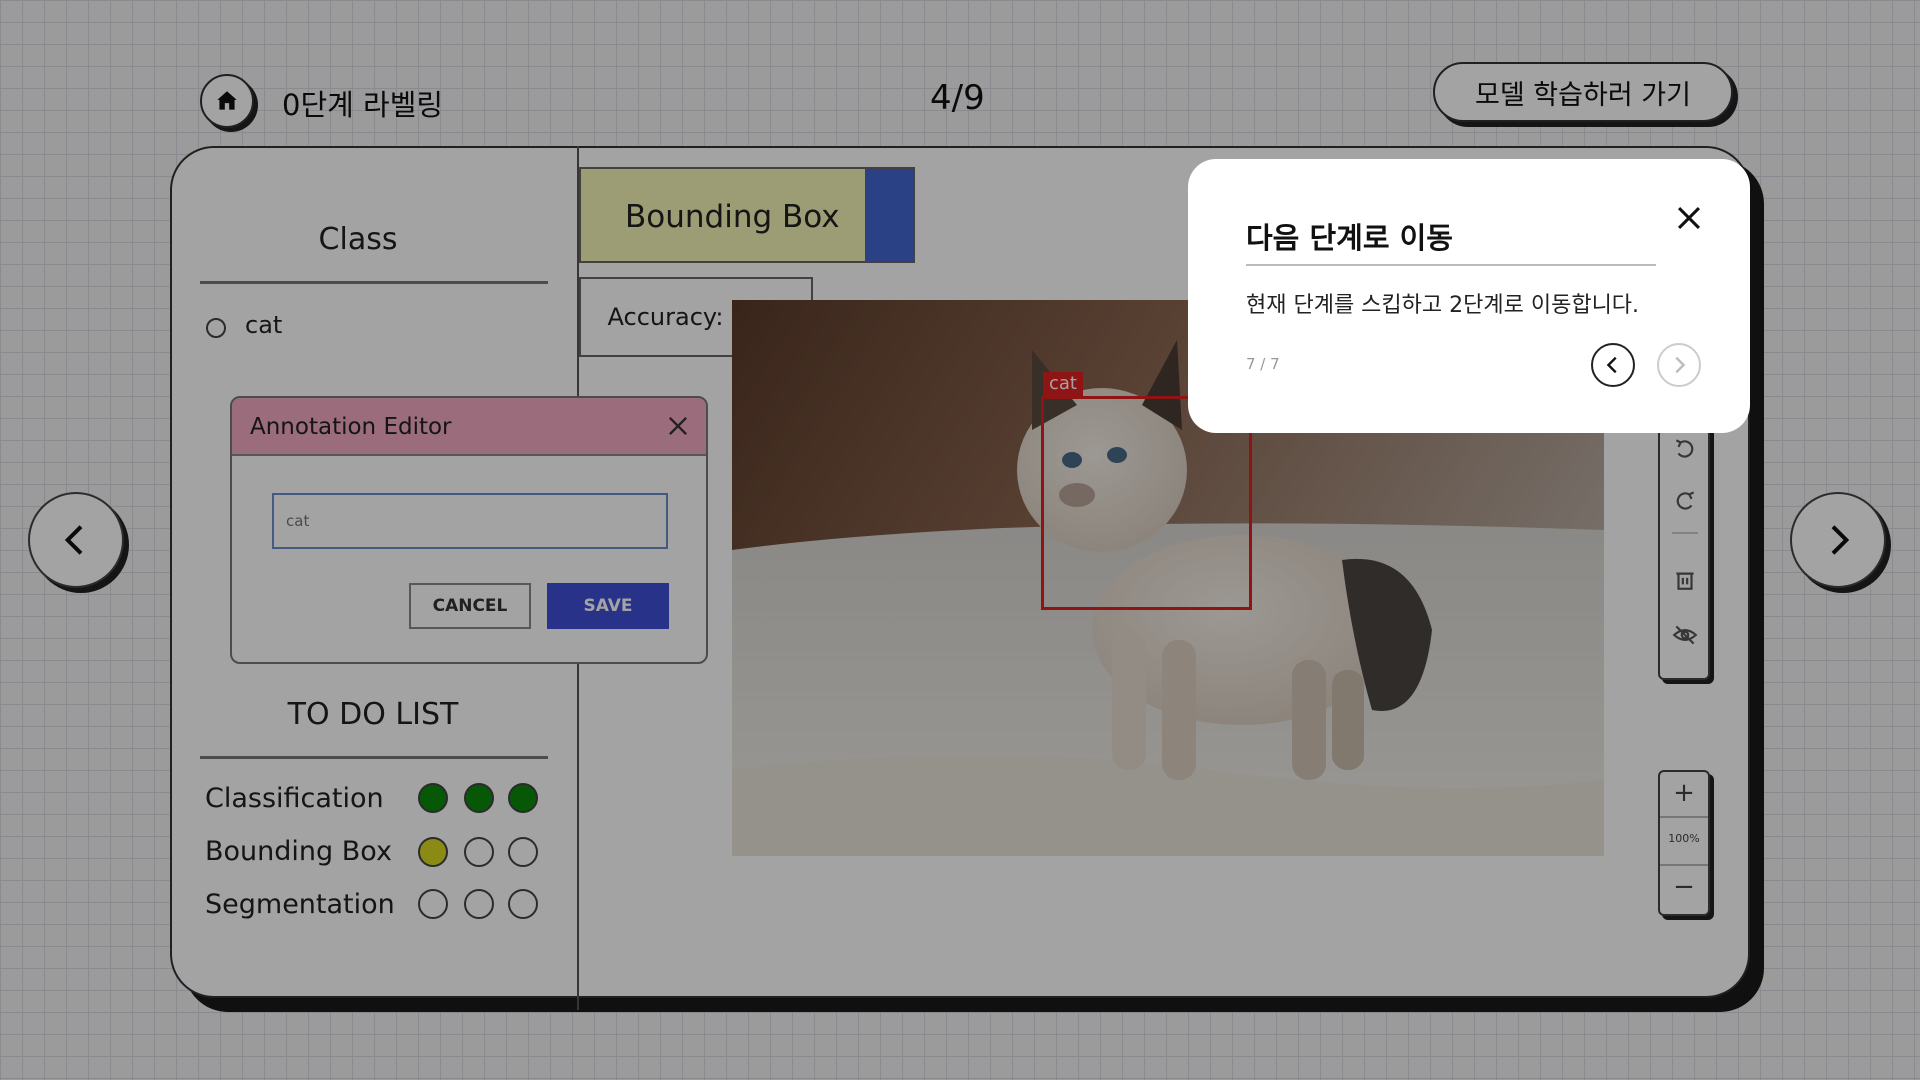  I want to click on tour-next-button, so click(1679, 365).